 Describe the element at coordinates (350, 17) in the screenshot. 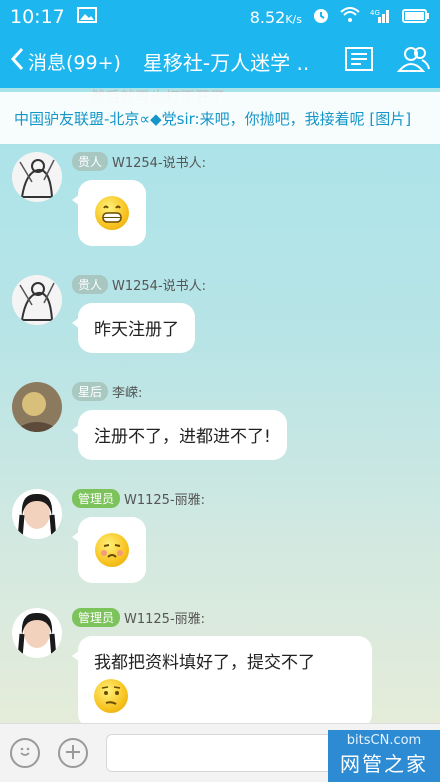

I see `wifi-icon` at that location.